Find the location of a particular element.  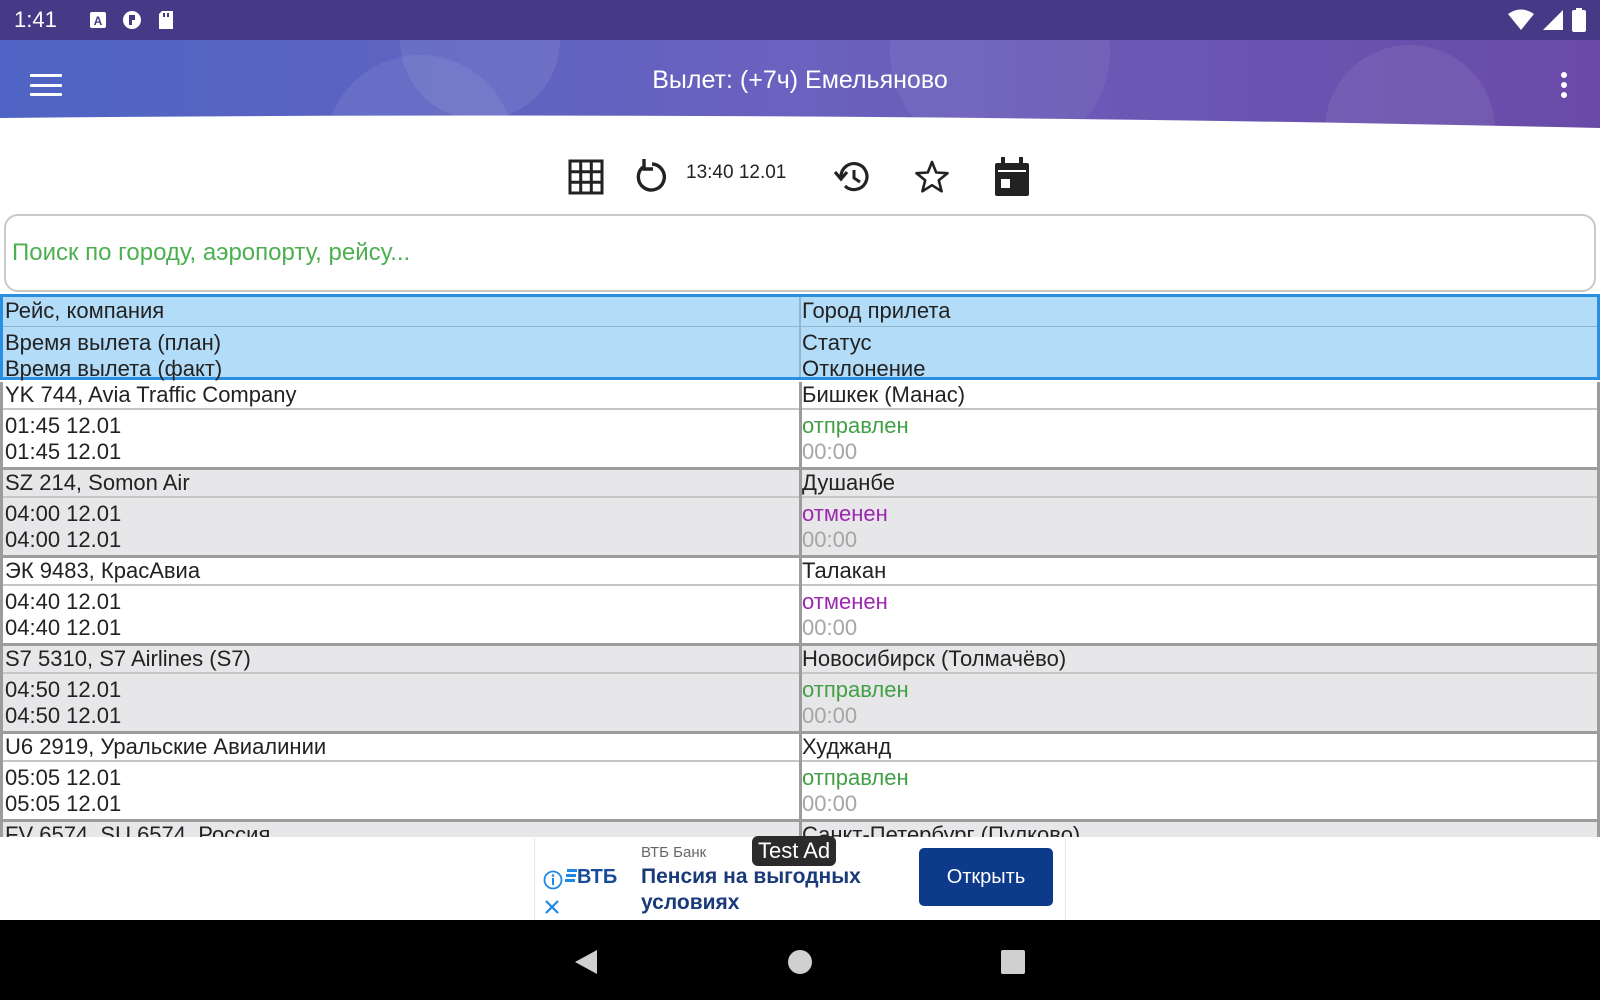

arrival-city: Санкт-Петербург (Пулково) is located at coordinates (941, 829).